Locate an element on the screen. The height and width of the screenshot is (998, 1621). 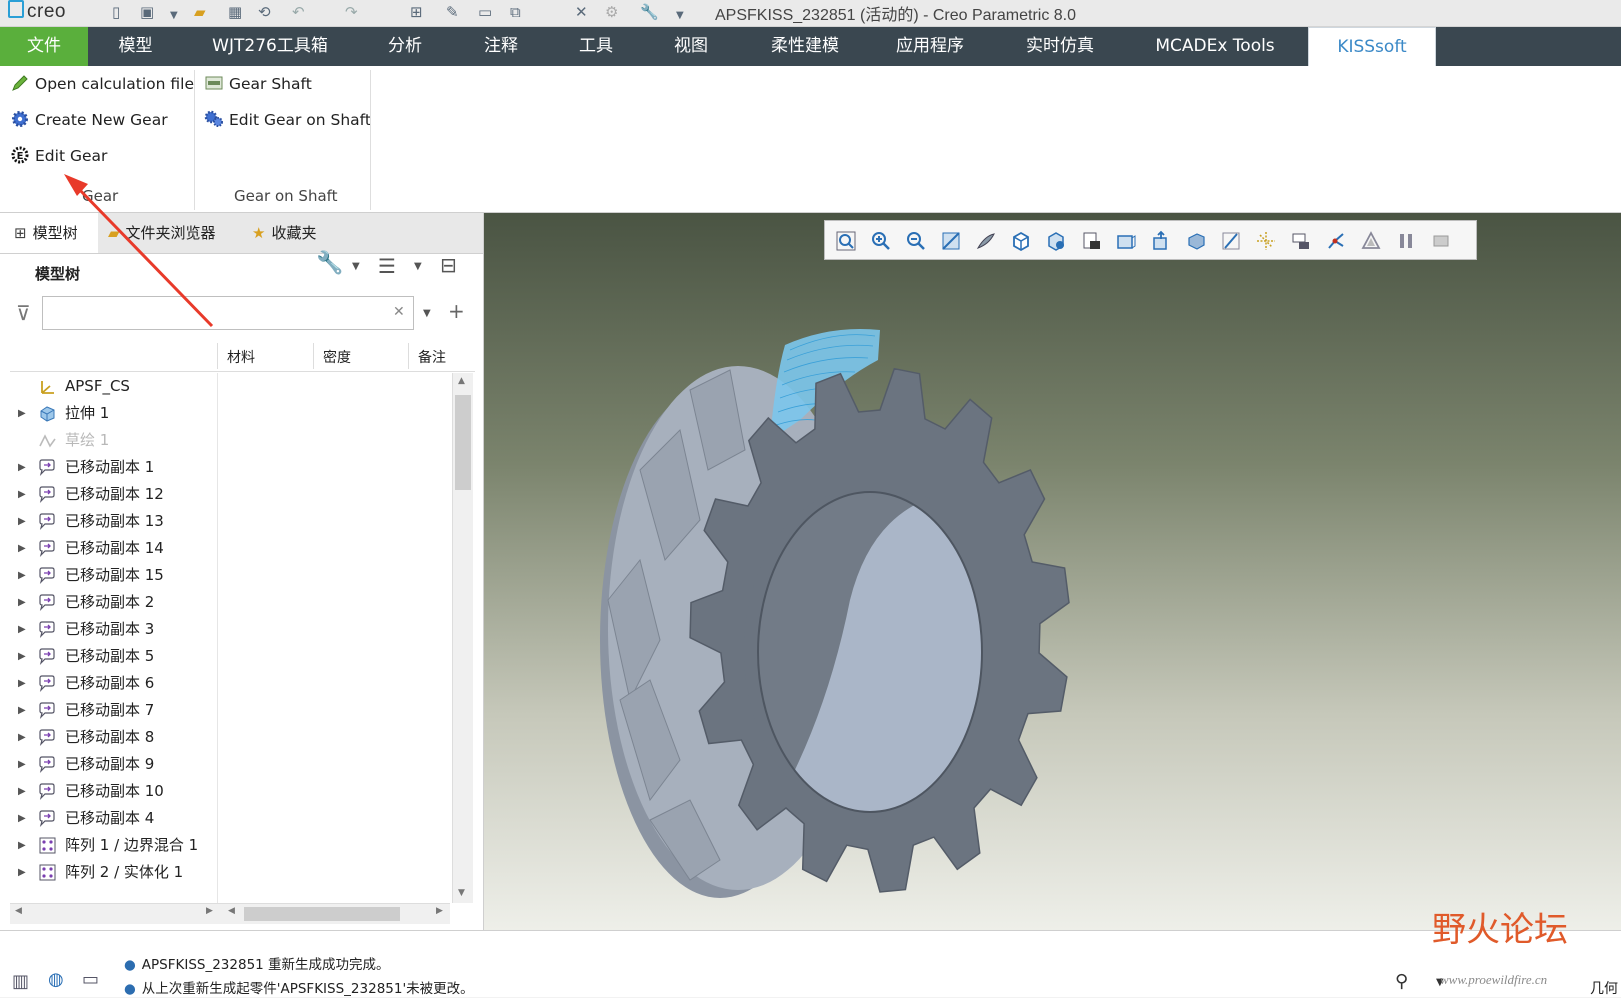
tree-filter-display-icon: ⊟ is located at coordinates (448, 265).